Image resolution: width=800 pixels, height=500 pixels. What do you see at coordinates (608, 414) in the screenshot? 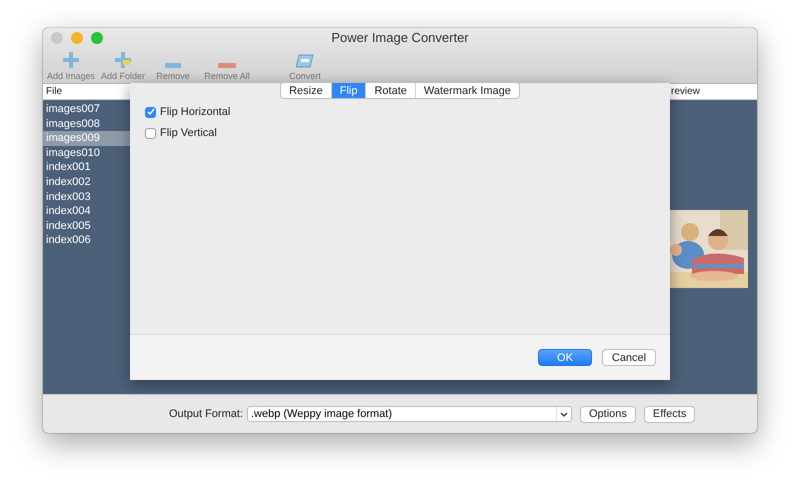
I see `bar-button: Options` at bounding box center [608, 414].